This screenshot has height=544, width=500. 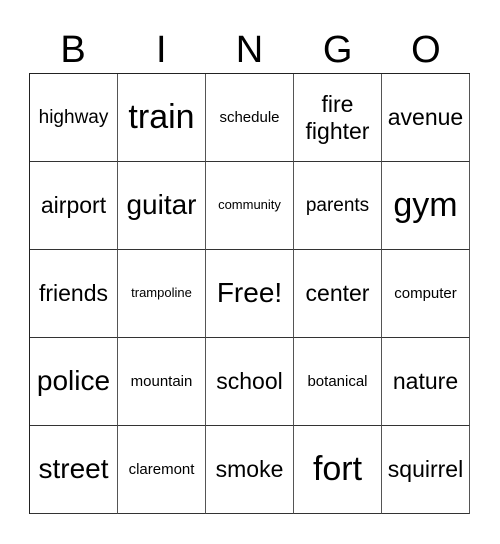 What do you see at coordinates (250, 118) in the screenshot?
I see `bingo-cell: schedule` at bounding box center [250, 118].